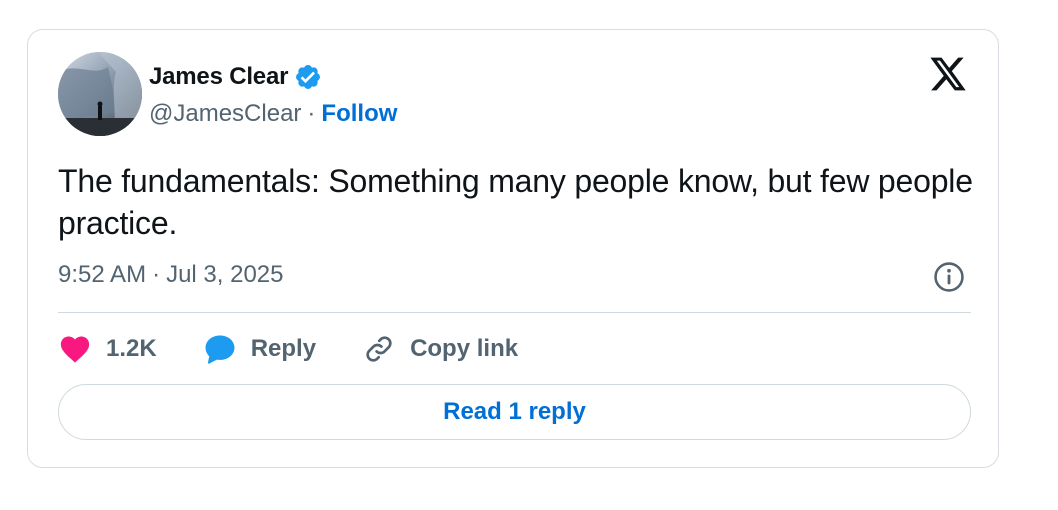 This screenshot has width=1058, height=510. I want to click on verified-badge-icon, so click(308, 77).